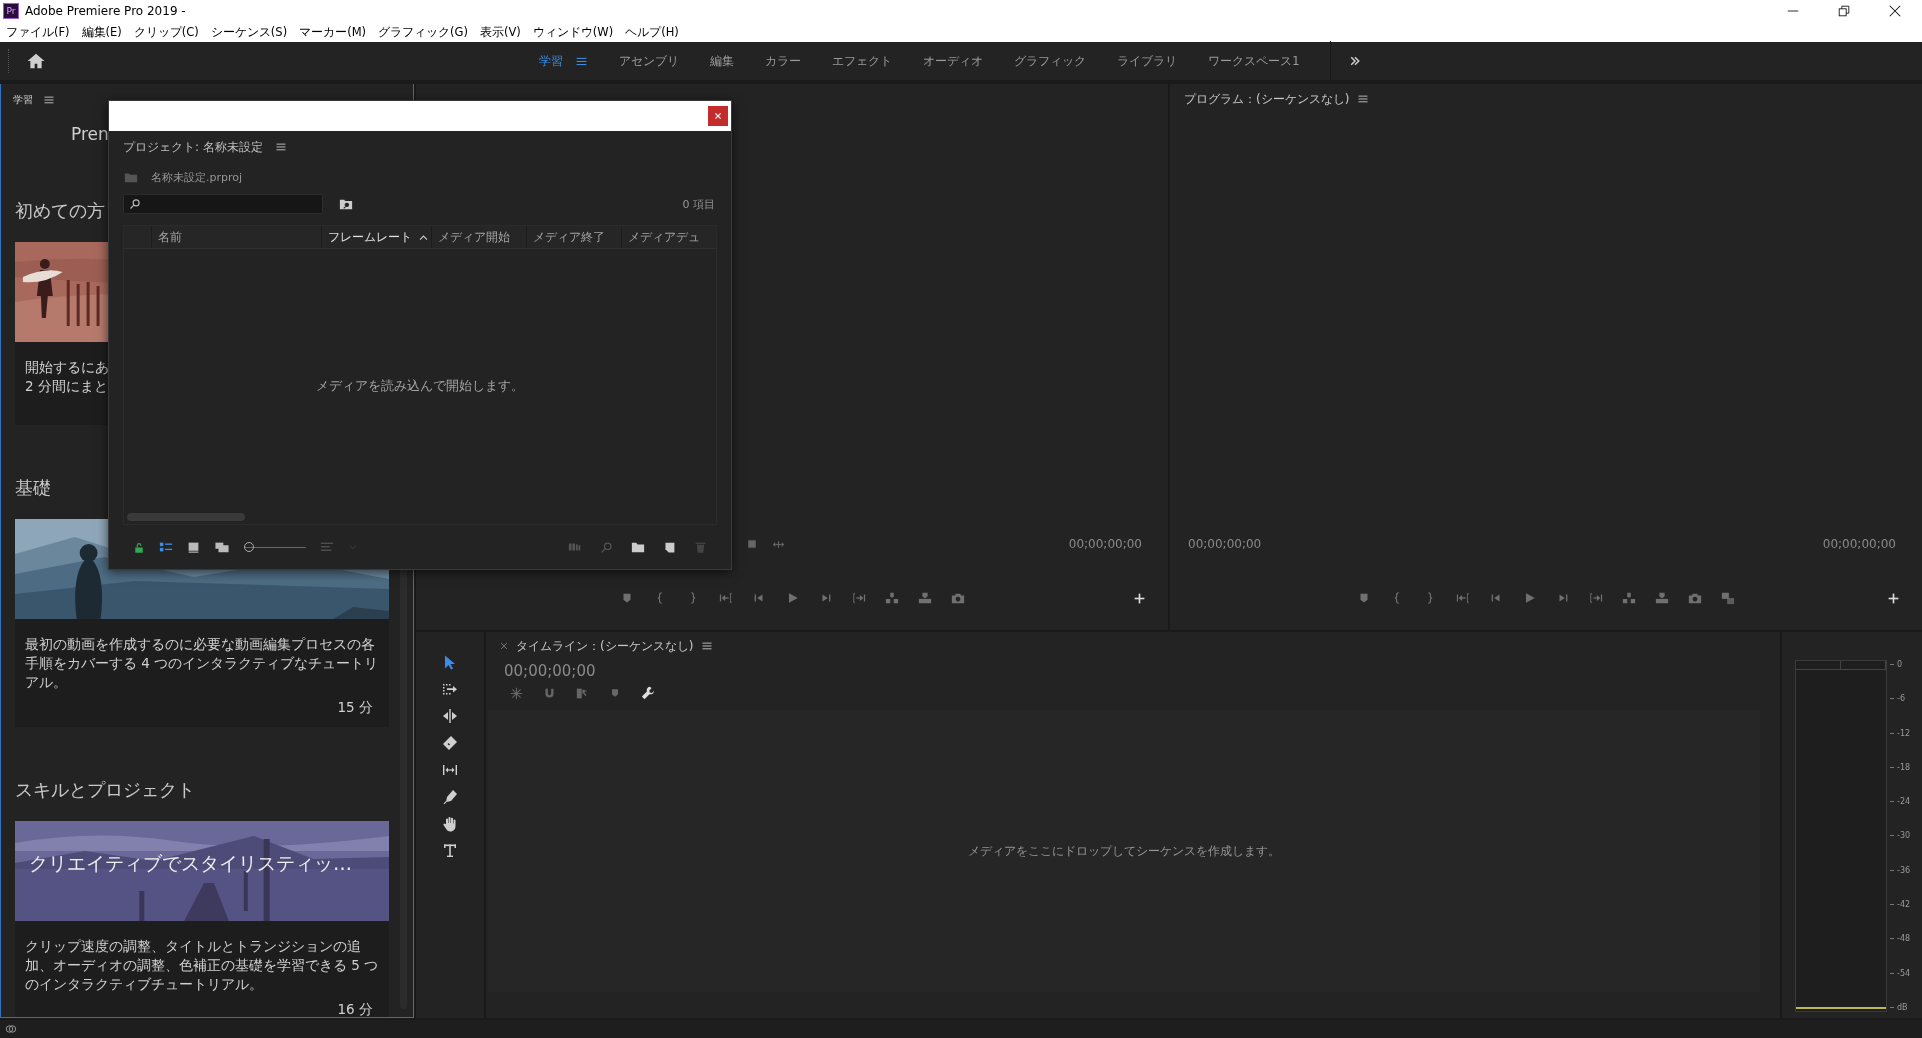 This screenshot has width=1922, height=1038. Describe the element at coordinates (346, 204) in the screenshot. I see `bin-search-icon` at that location.